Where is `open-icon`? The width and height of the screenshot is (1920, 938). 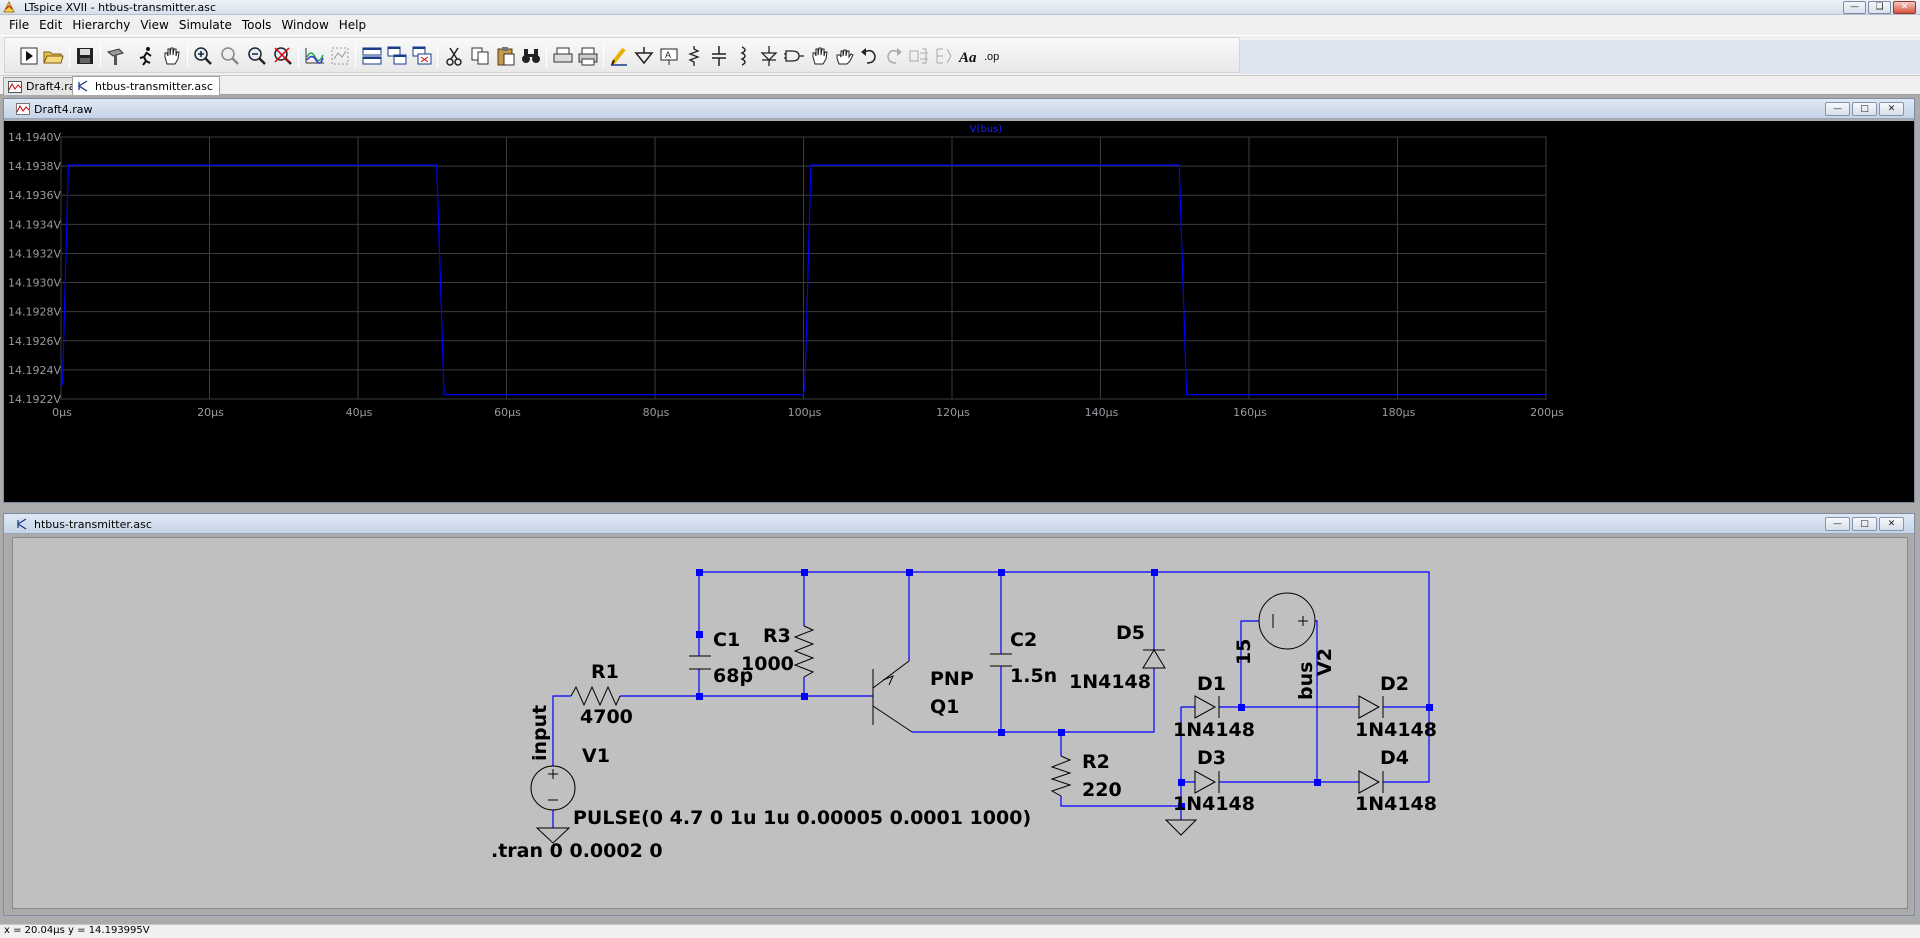
open-icon is located at coordinates (53, 56).